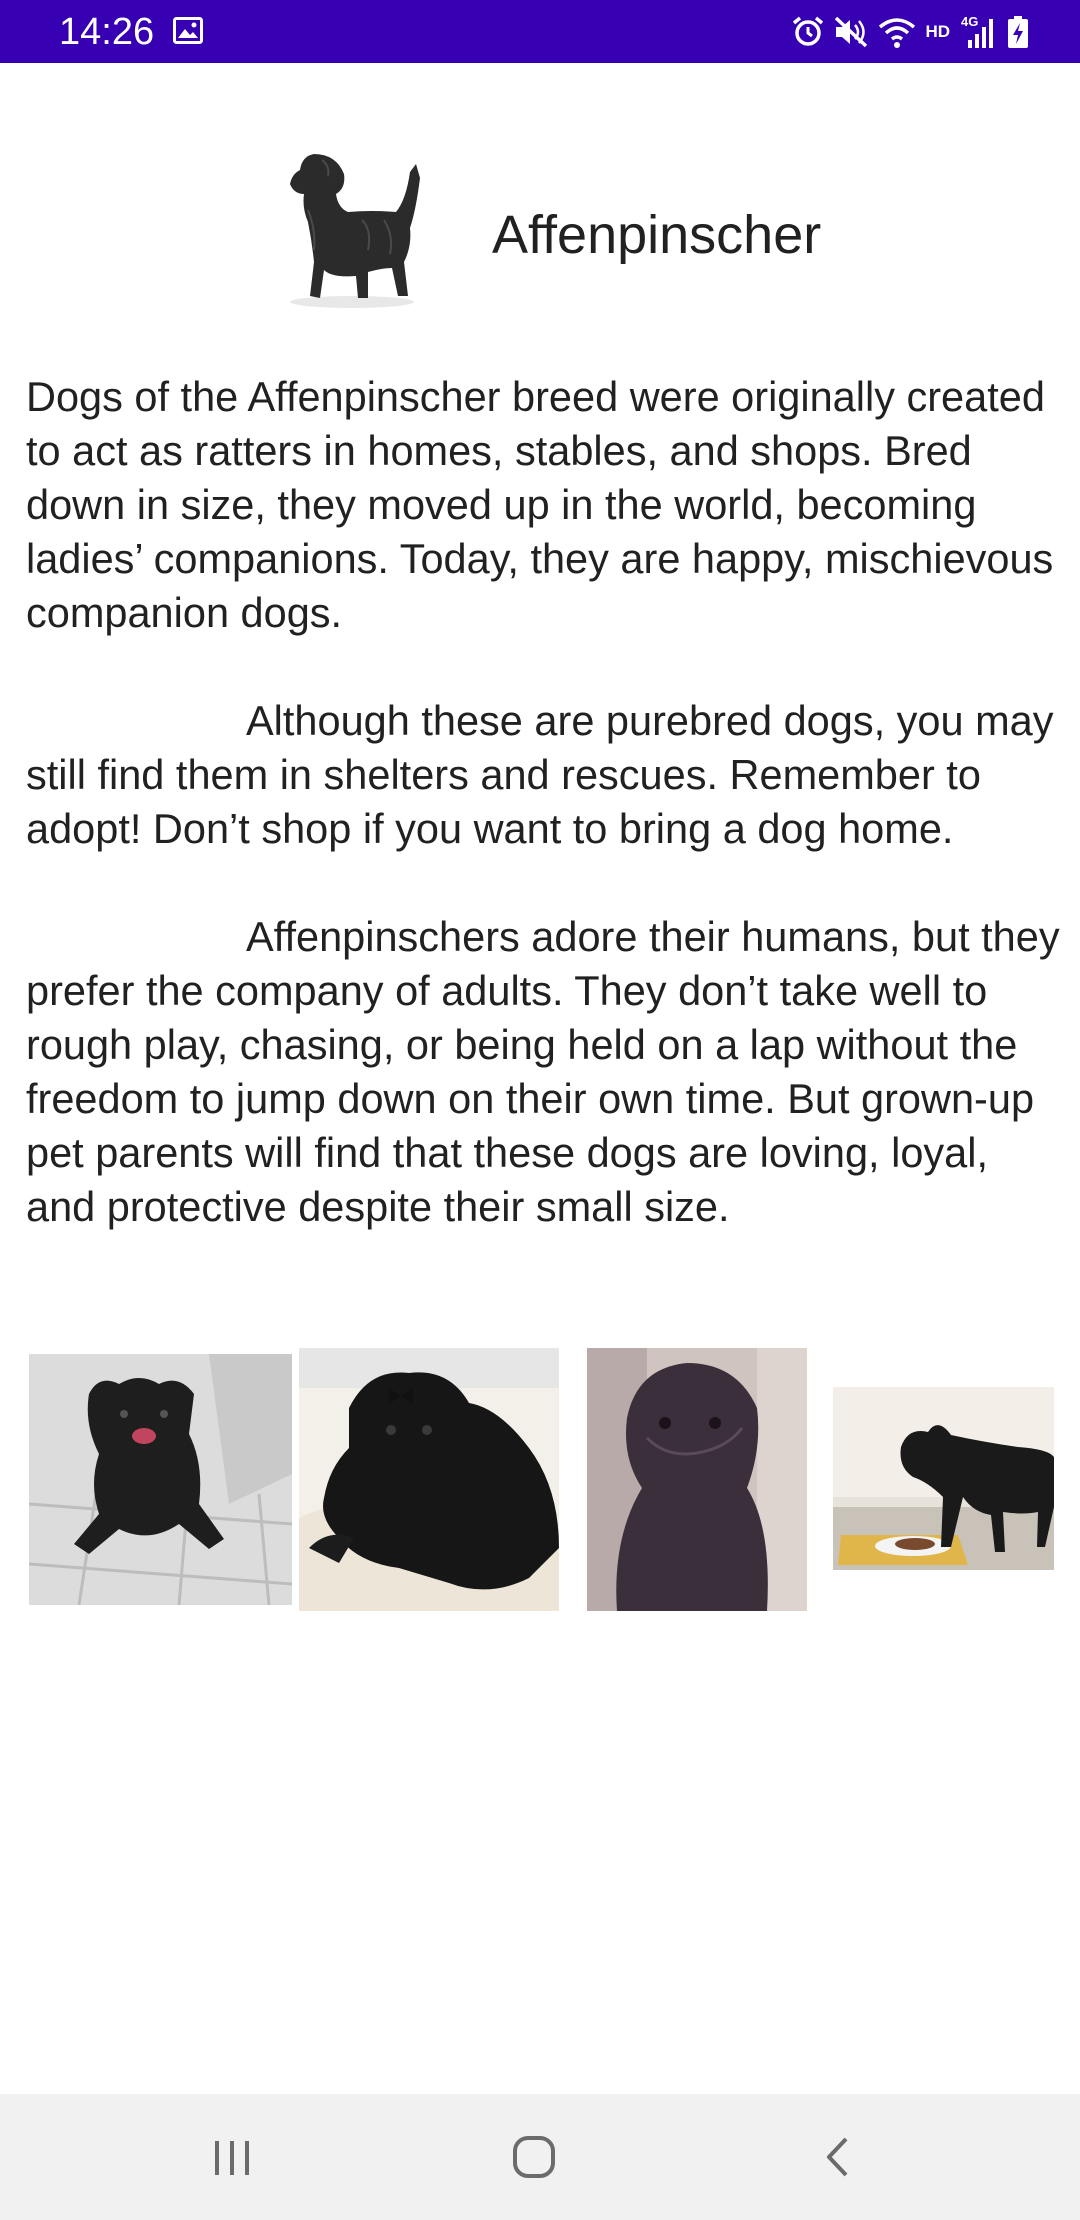 Image resolution: width=1080 pixels, height=2220 pixels. Describe the element at coordinates (977, 31) in the screenshot. I see `signal-icon: 4G` at that location.